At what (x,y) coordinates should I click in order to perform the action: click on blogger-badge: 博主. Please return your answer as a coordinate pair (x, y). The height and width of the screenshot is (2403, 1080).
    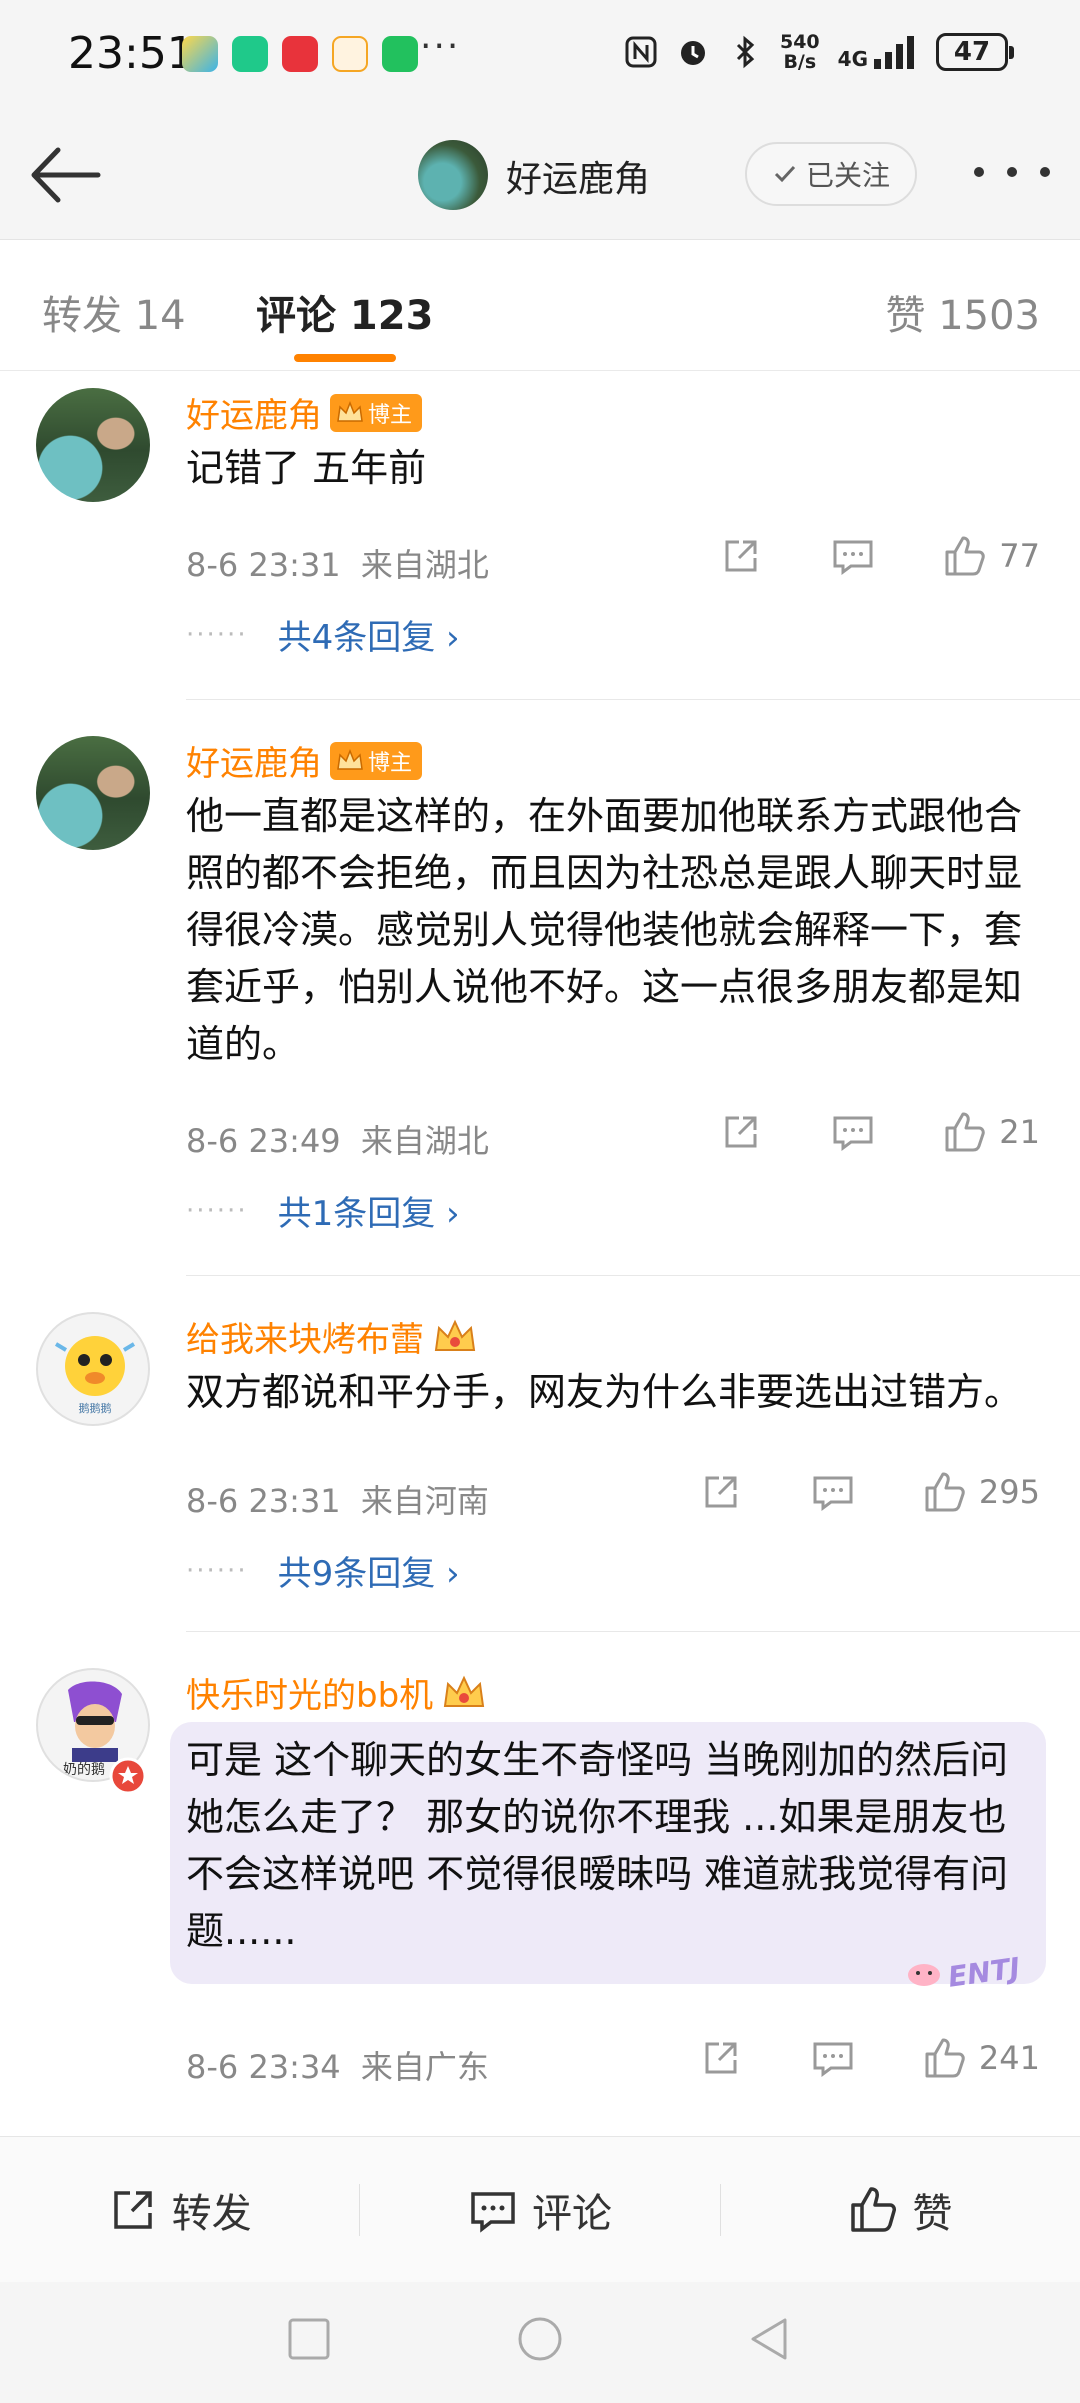
    Looking at the image, I should click on (376, 760).